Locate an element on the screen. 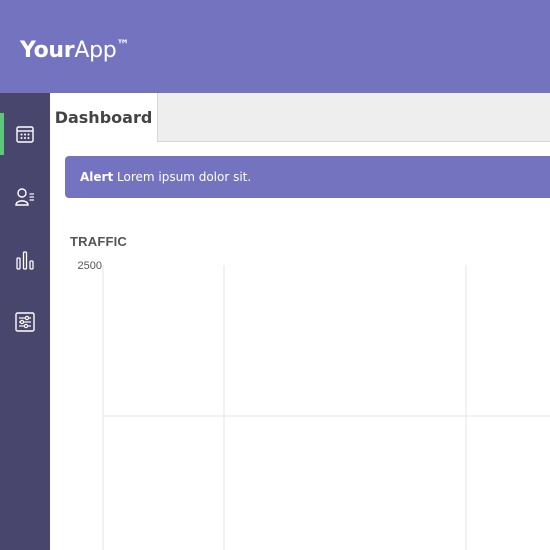 Image resolution: width=550 pixels, height=550 pixels. sidebar-item-users is located at coordinates (25, 197).